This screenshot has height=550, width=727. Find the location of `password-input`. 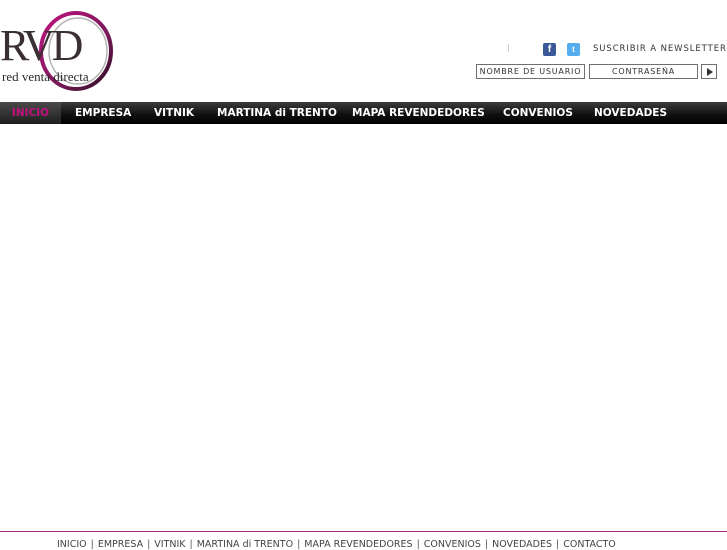

password-input is located at coordinates (643, 71).